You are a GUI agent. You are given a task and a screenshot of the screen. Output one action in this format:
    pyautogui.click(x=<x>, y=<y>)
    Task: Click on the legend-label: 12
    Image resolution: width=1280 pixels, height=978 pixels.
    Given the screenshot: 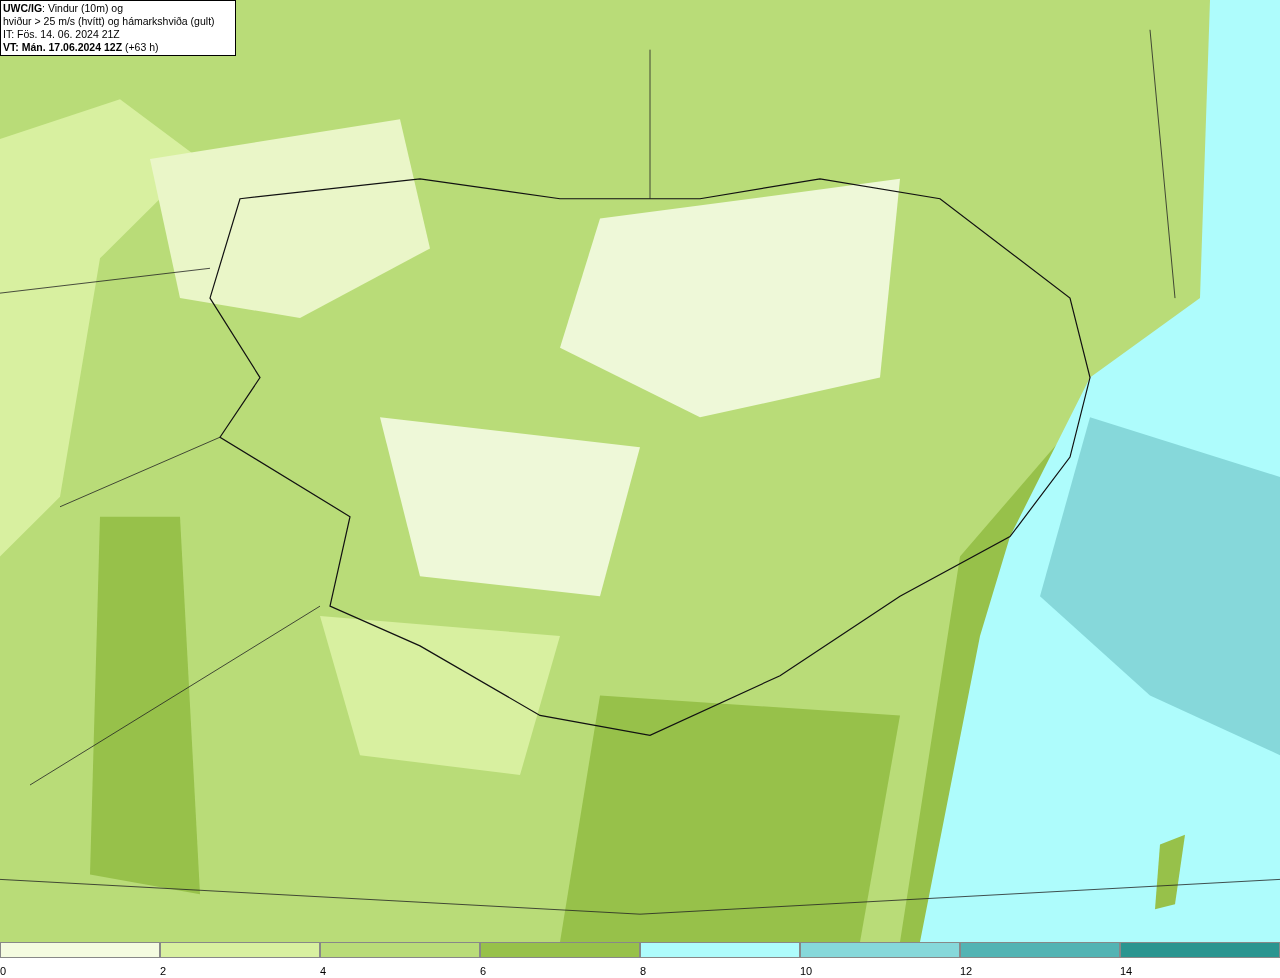 What is the action you would take?
    pyautogui.click(x=966, y=971)
    